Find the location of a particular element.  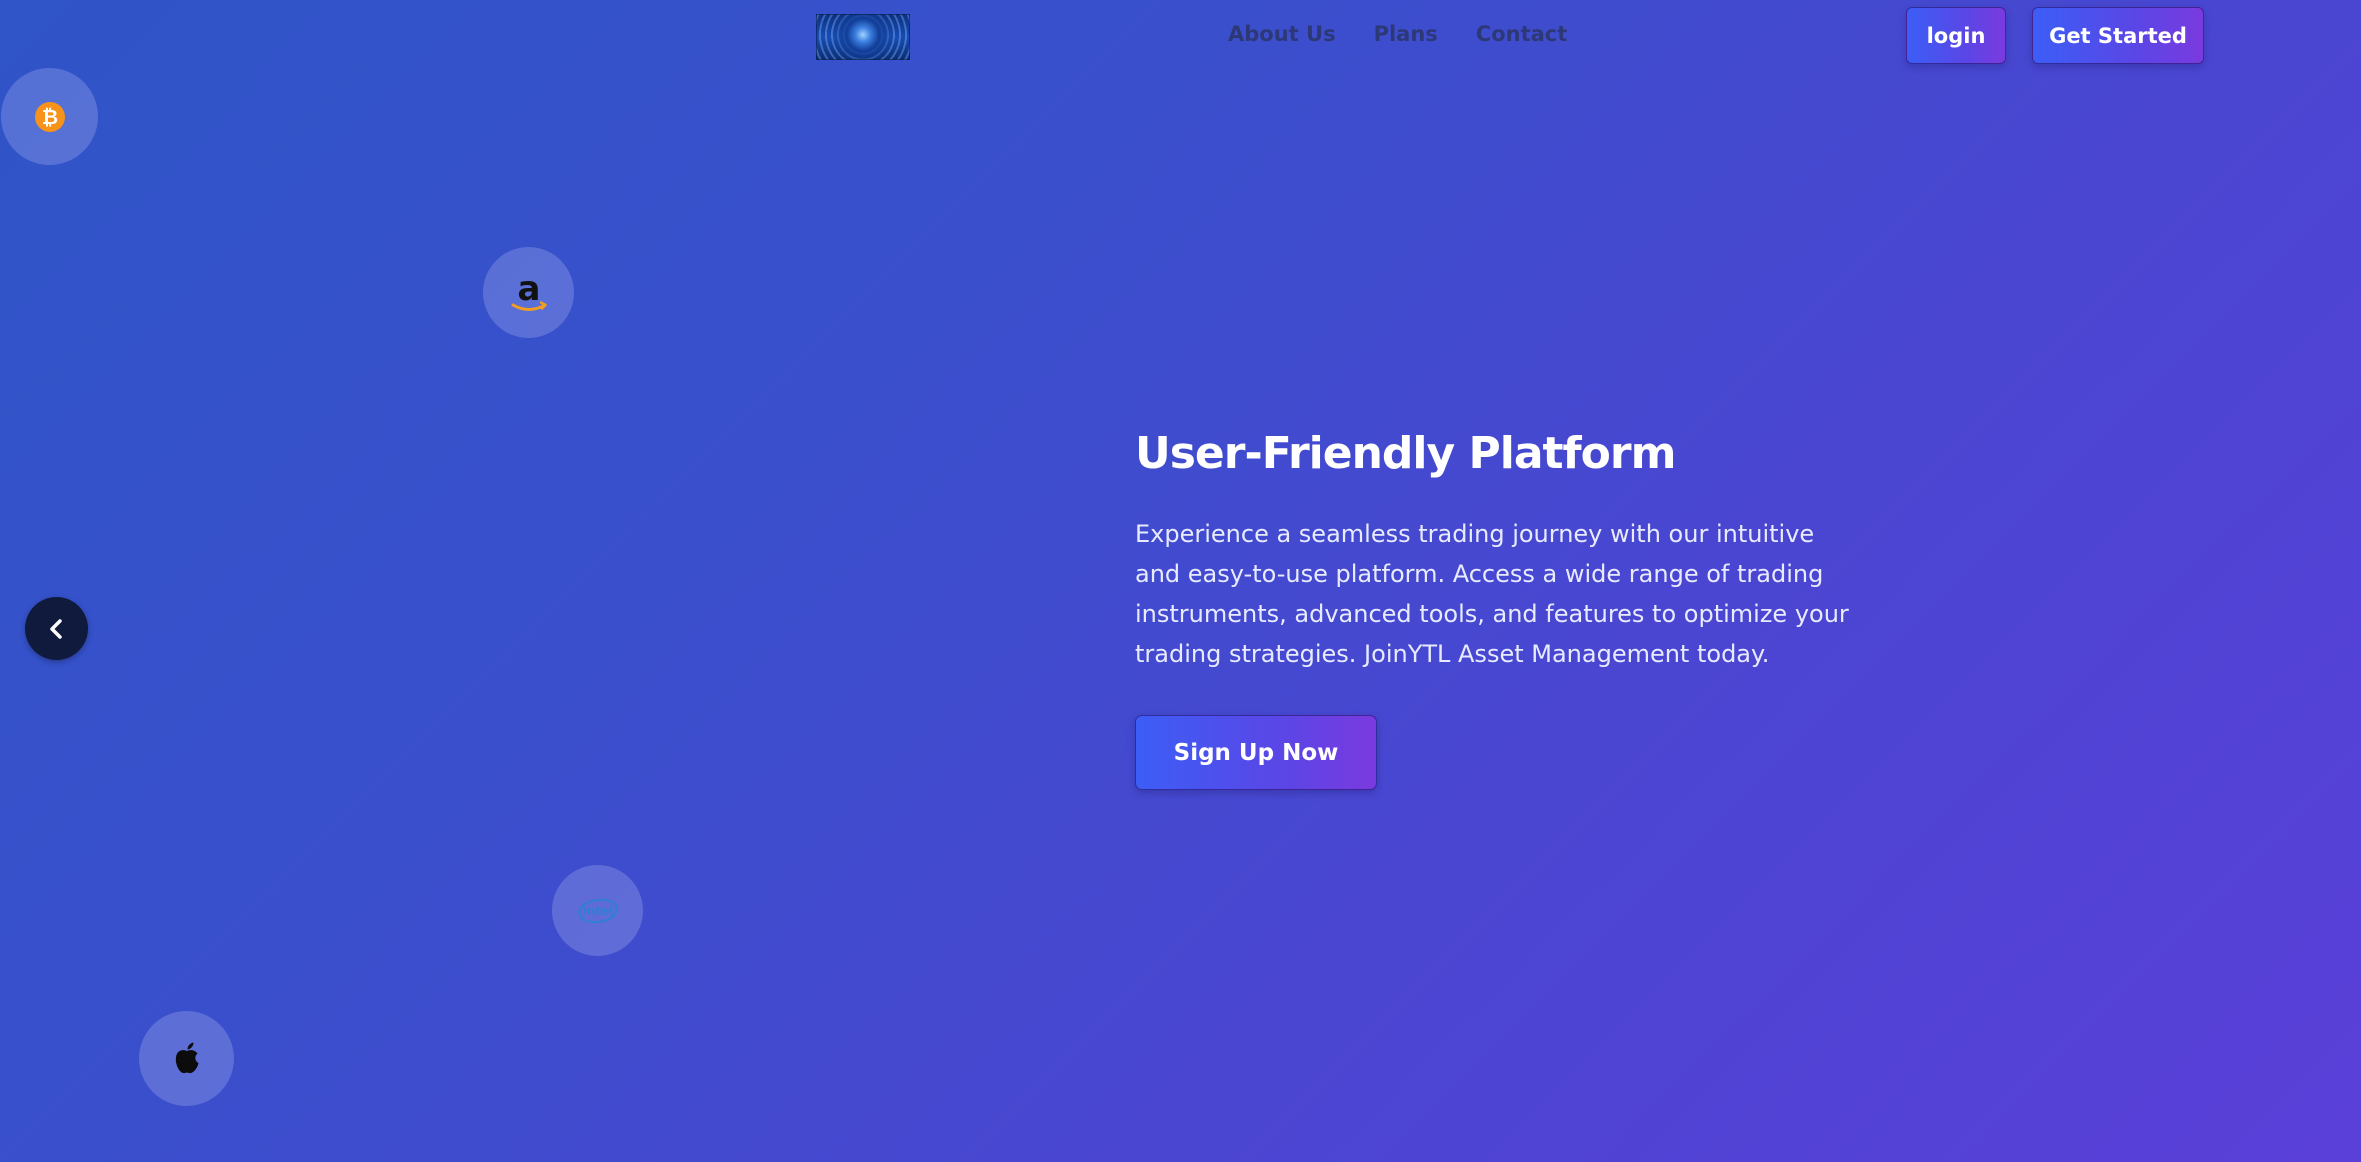

bitcoin-icon: ₿ is located at coordinates (49, 116).